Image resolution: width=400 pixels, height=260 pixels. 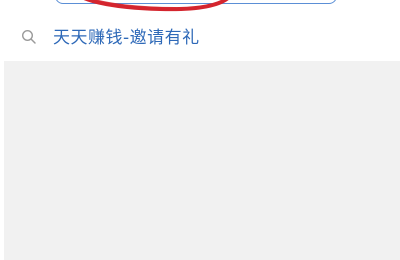 I want to click on search-suggestion-item: 天天赚钱-邀请有礼, so click(x=200, y=38).